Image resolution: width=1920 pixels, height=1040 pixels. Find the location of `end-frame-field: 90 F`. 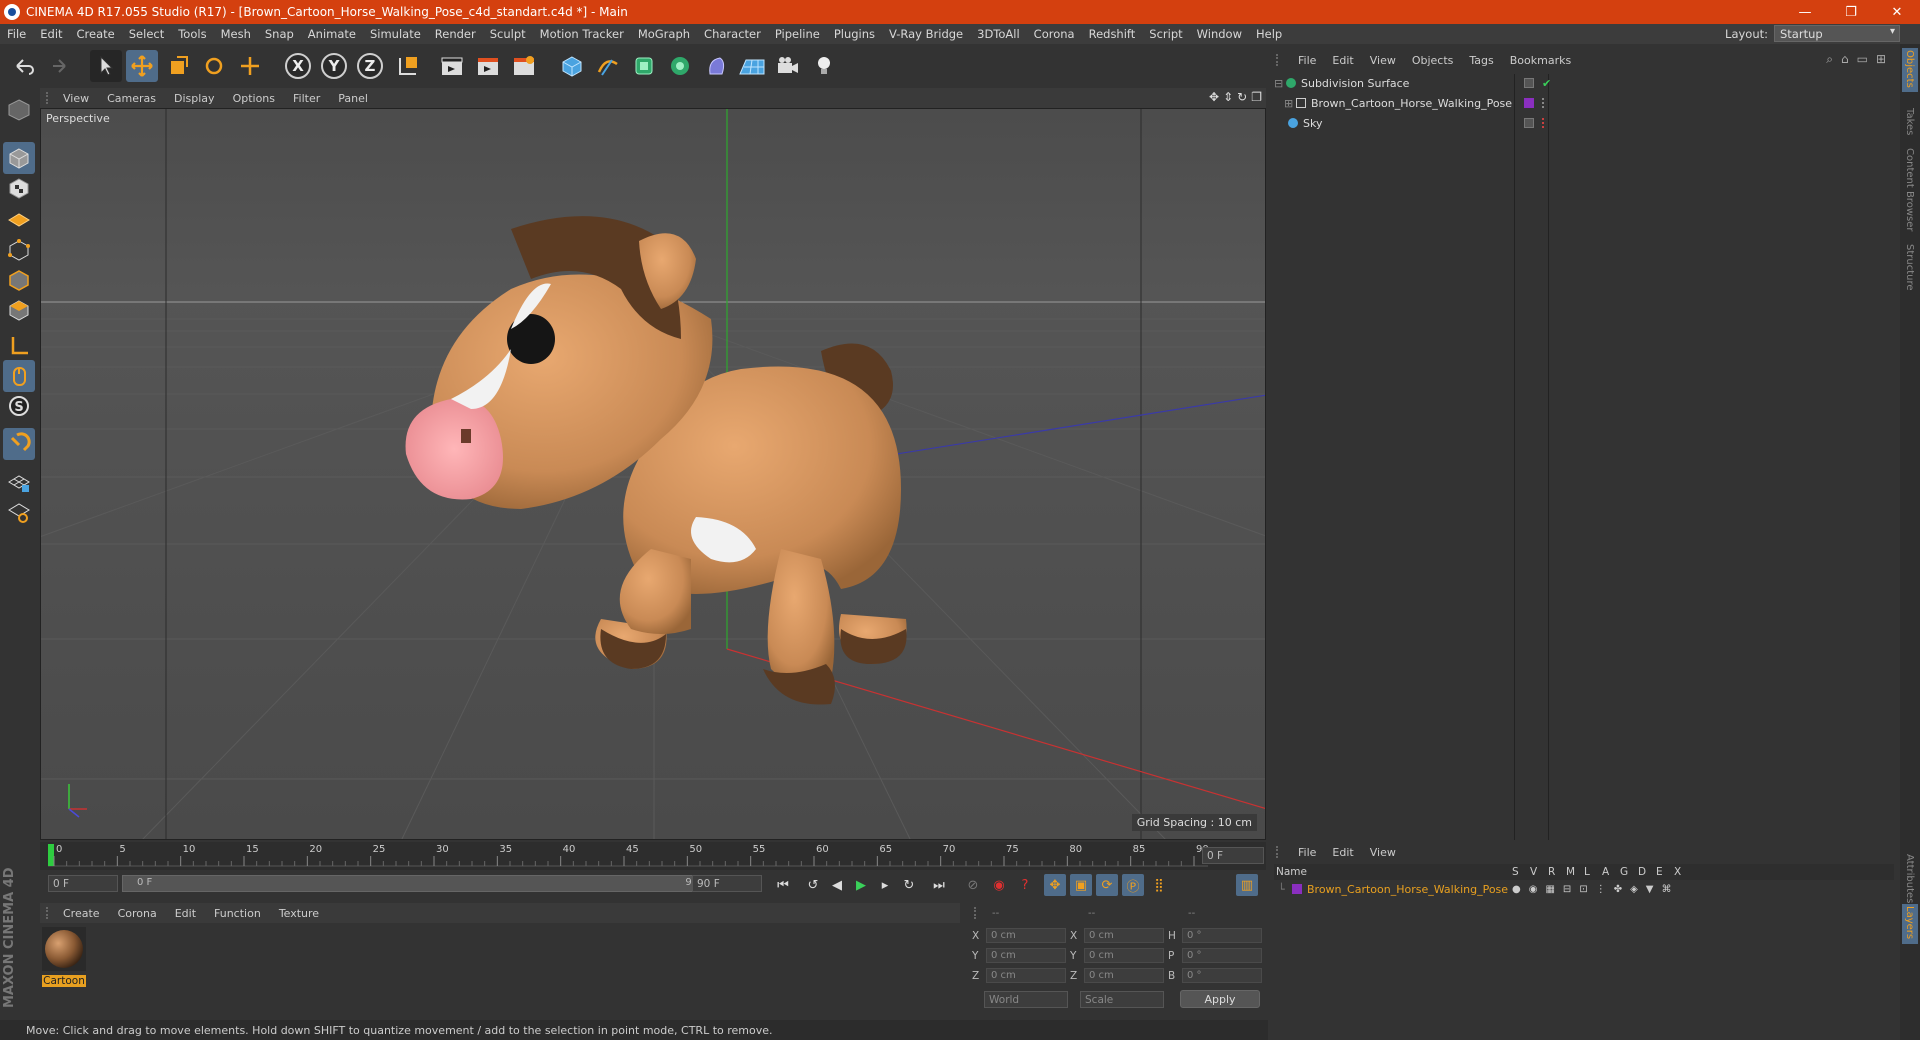

end-frame-field: 90 F is located at coordinates (727, 883).